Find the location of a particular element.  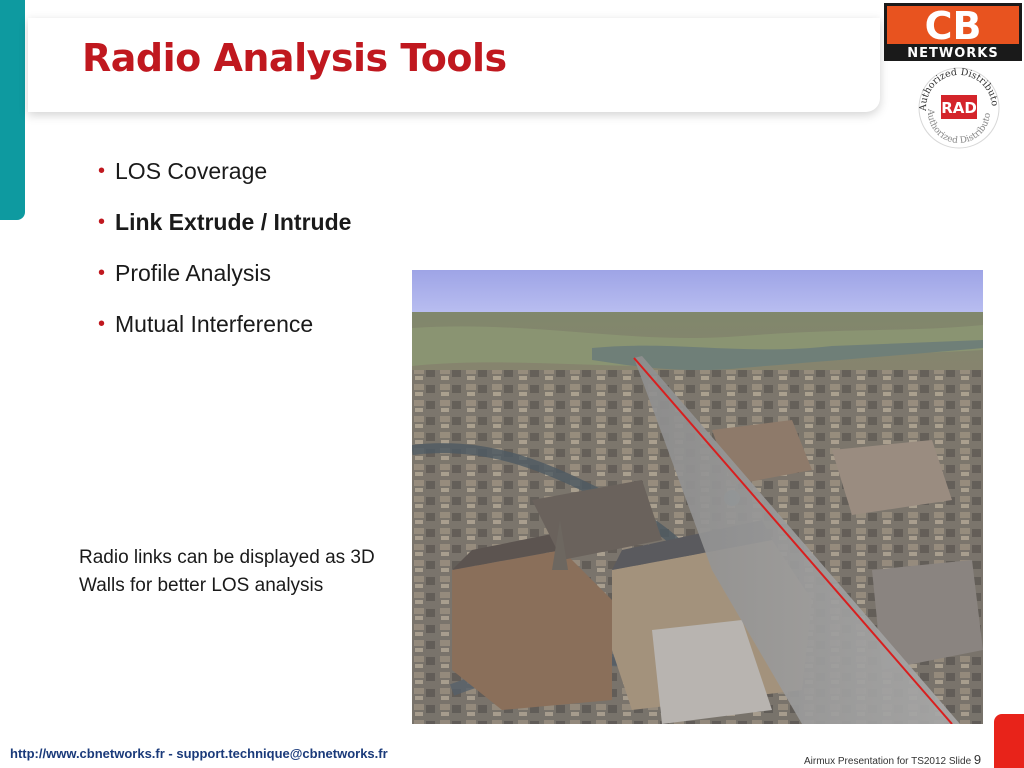

bullet-text: LOS Coverage is located at coordinates (191, 170).